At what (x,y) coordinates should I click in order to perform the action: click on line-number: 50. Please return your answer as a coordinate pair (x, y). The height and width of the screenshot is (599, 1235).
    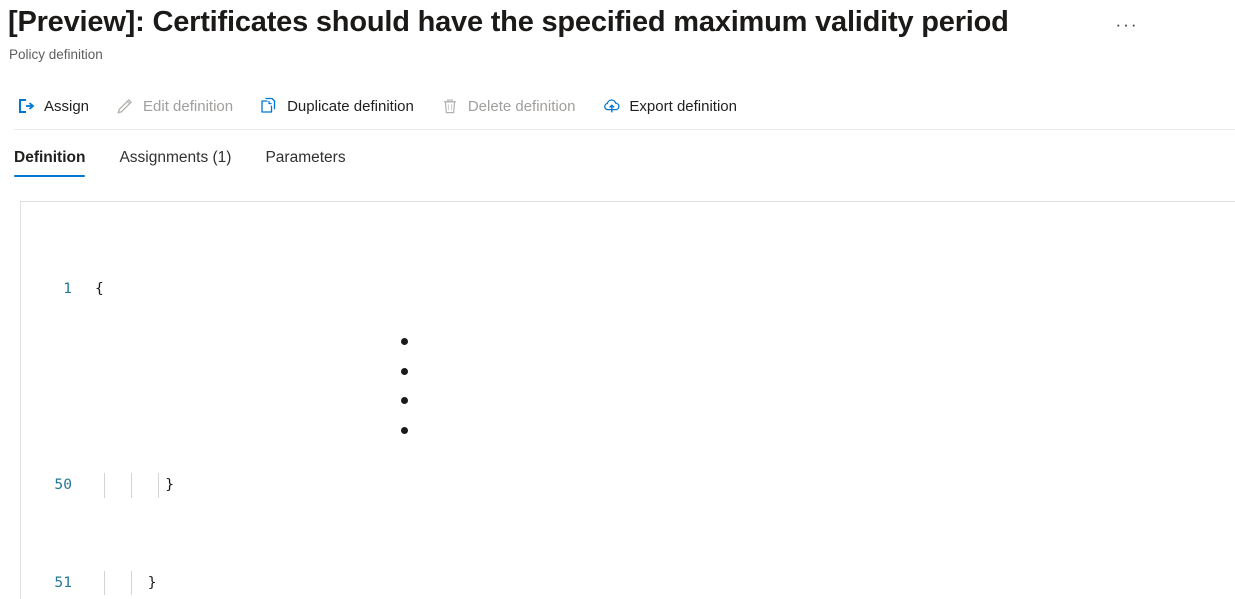
    Looking at the image, I should click on (63, 485).